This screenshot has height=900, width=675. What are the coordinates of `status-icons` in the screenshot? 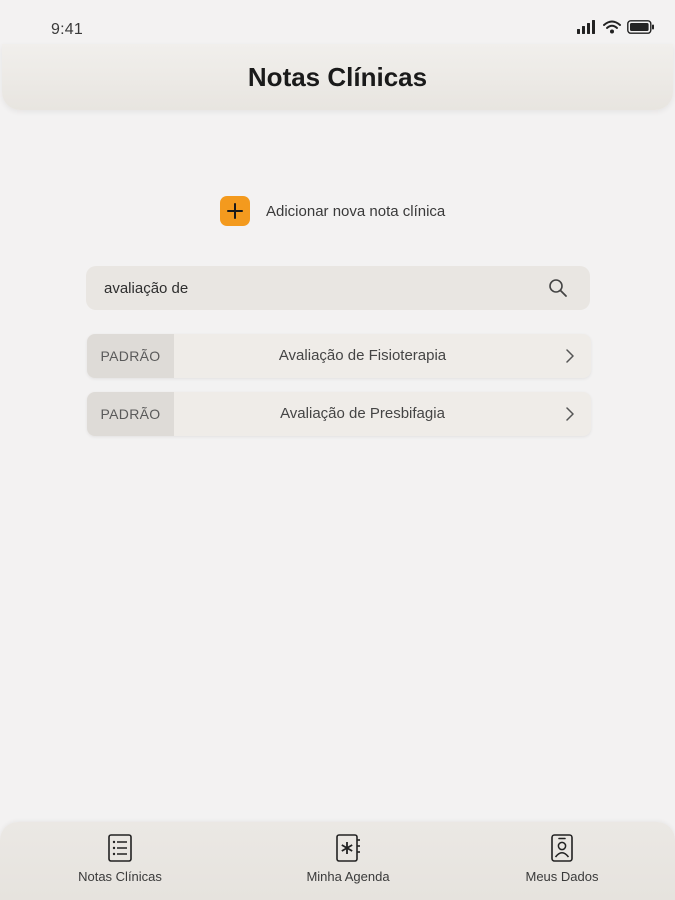 It's located at (616, 27).